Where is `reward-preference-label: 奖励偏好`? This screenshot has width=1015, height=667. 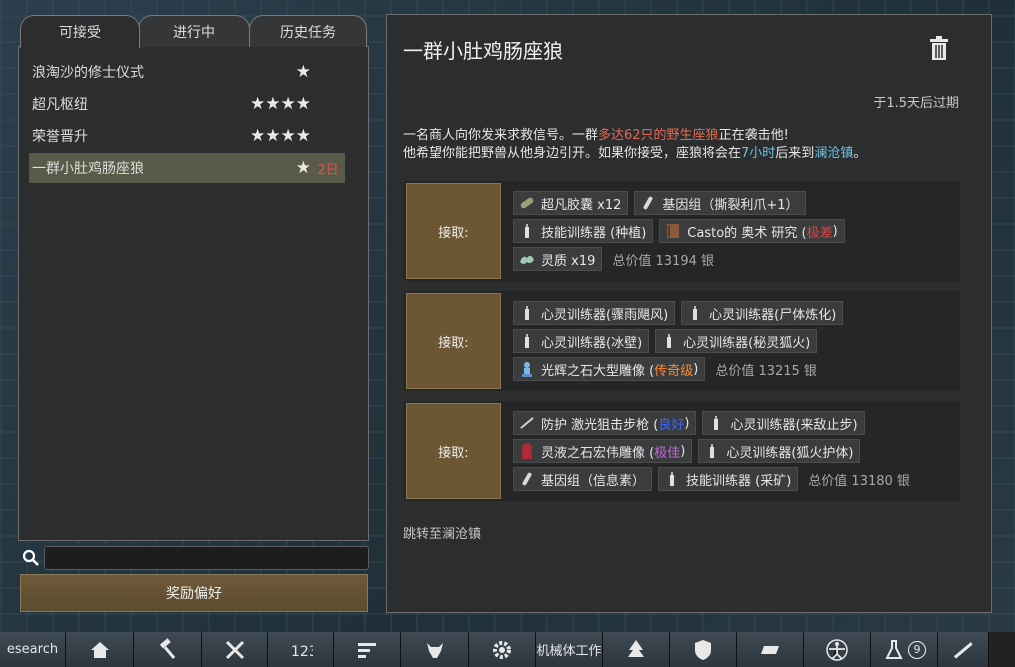 reward-preference-label: 奖励偏好 is located at coordinates (194, 594).